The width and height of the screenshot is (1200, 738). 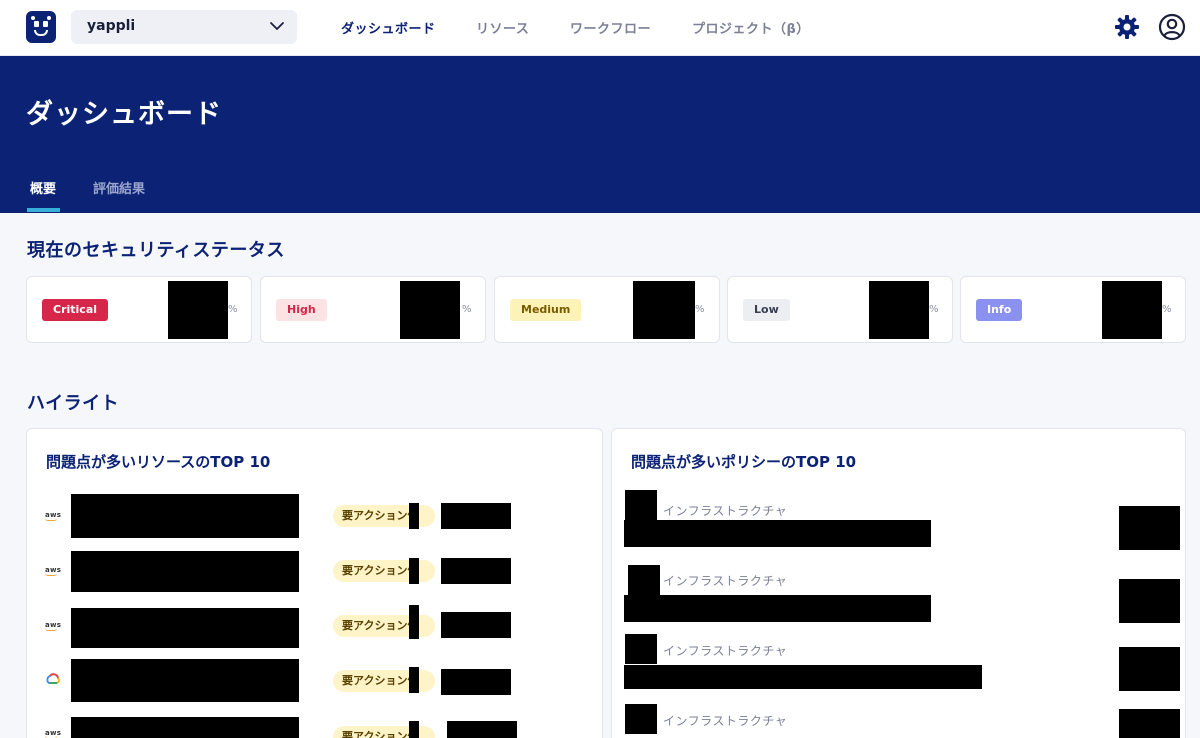 What do you see at coordinates (277, 26) in the screenshot?
I see `chevron-down-icon` at bounding box center [277, 26].